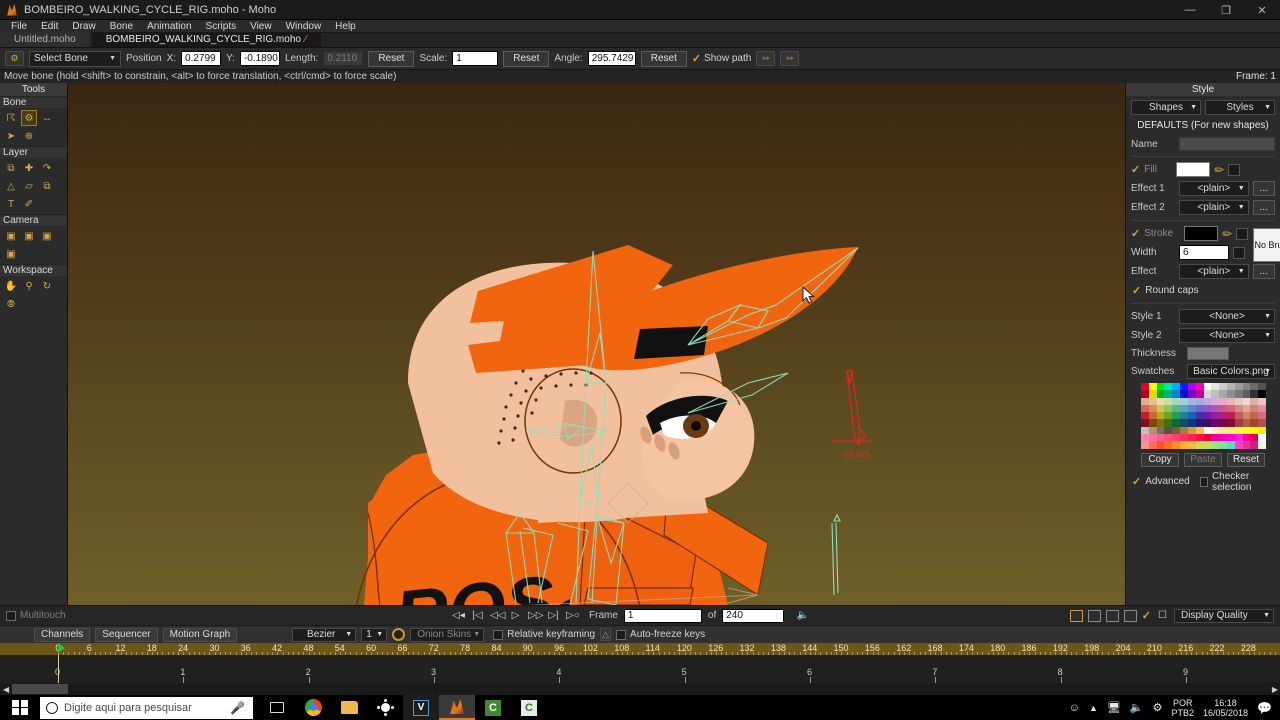 Image resolution: width=1280 pixels, height=720 pixels. I want to click on layer-move-tool-icon: ✚, so click(29, 168).